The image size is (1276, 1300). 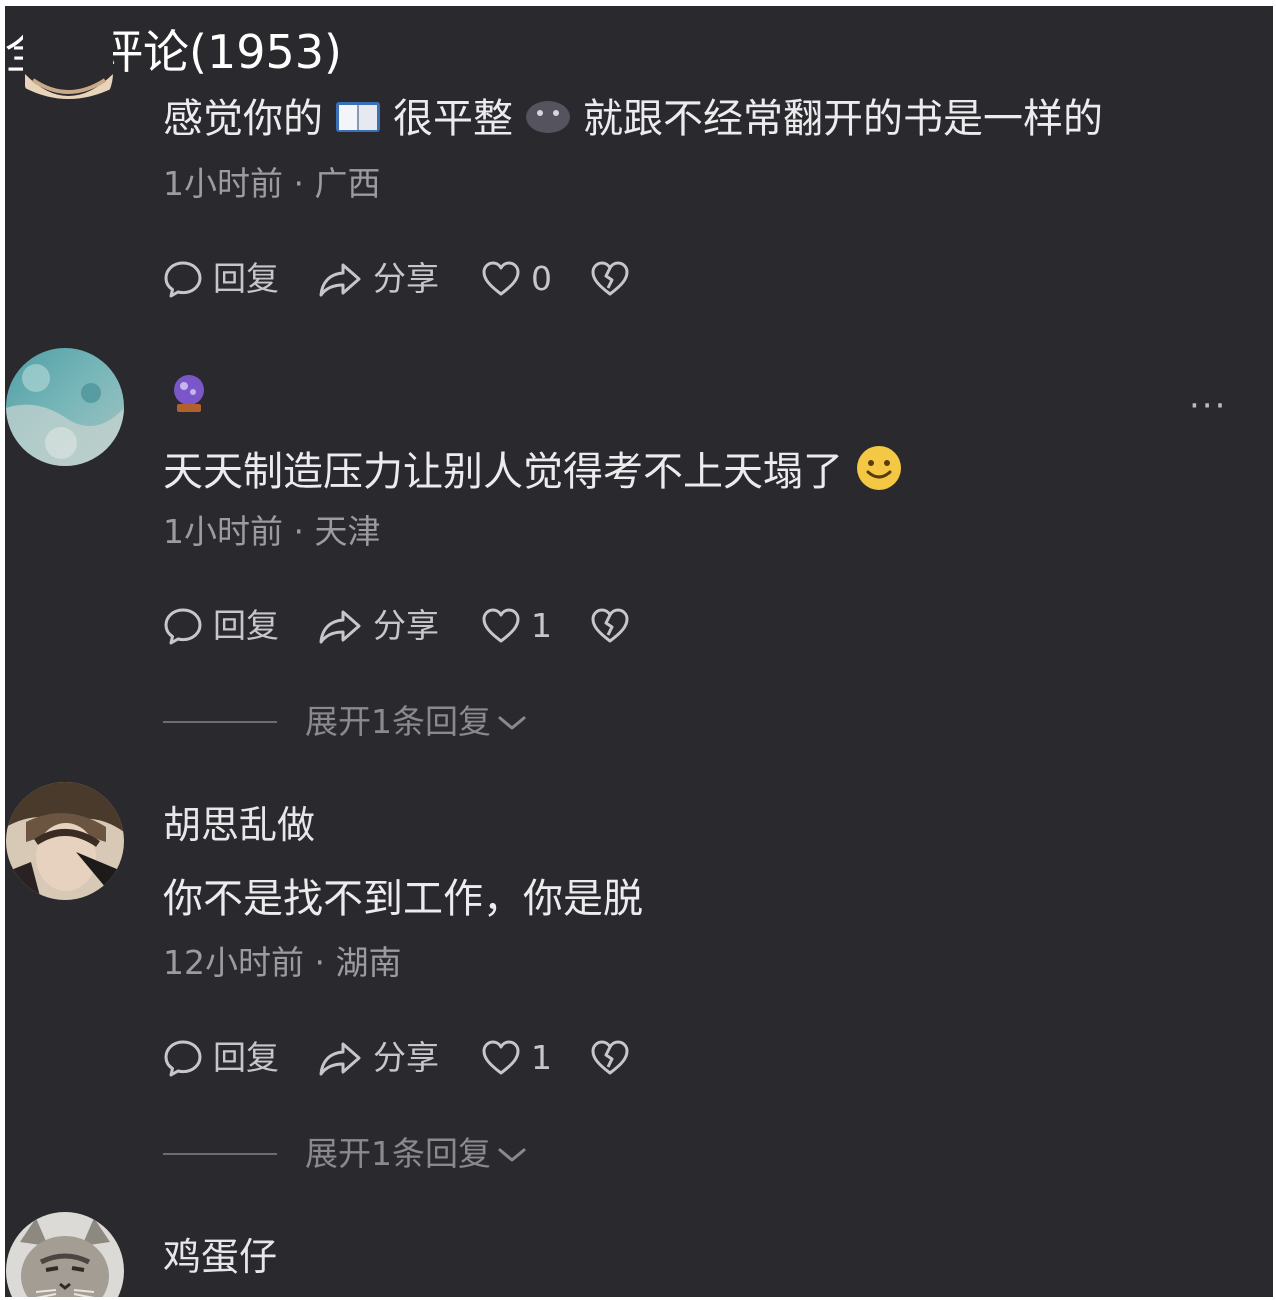 What do you see at coordinates (272, 531) in the screenshot?
I see `comment-meta: 1小时前 · 天津` at bounding box center [272, 531].